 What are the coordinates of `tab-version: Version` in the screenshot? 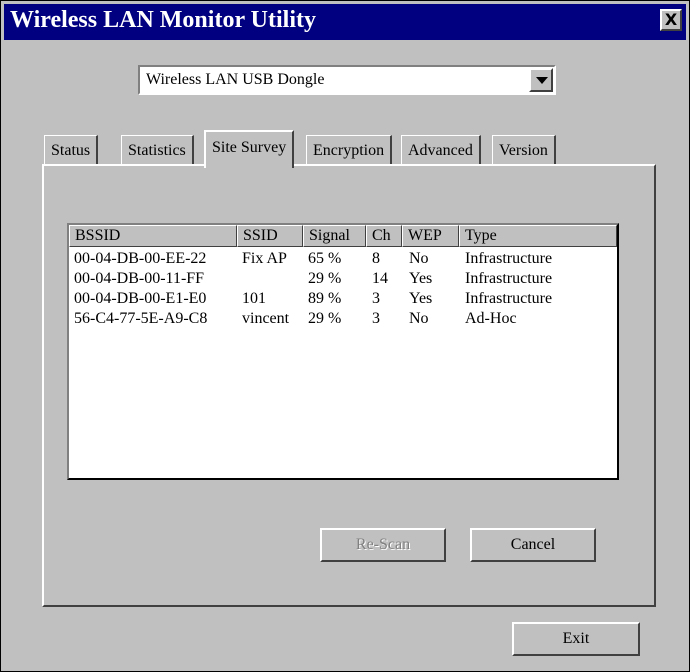 It's located at (524, 150).